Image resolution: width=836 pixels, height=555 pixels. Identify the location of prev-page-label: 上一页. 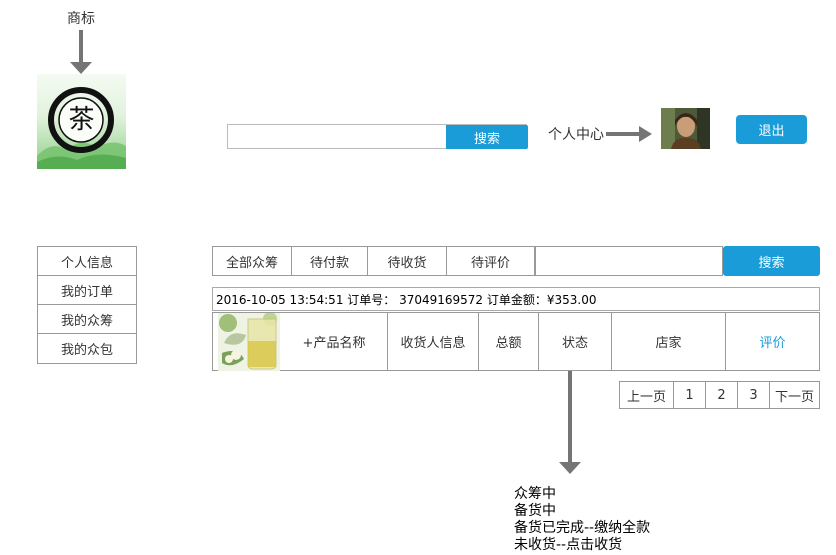
(646, 397).